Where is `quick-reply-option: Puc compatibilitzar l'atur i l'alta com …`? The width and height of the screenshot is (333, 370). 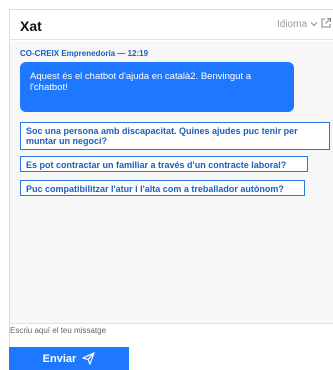 quick-reply-option: Puc compatibilitzar l'atur i l'alta com … is located at coordinates (162, 188).